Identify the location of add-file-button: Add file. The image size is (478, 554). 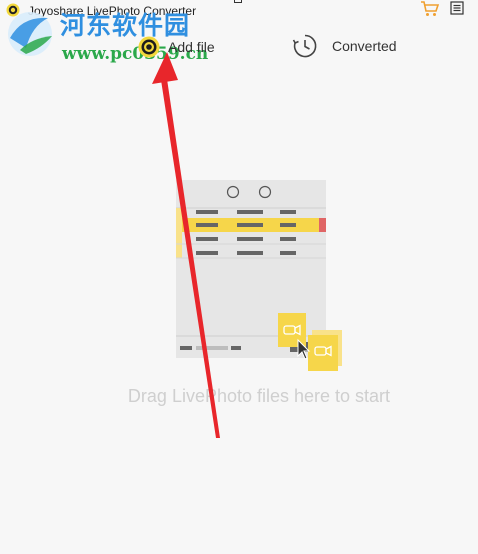
(176, 47).